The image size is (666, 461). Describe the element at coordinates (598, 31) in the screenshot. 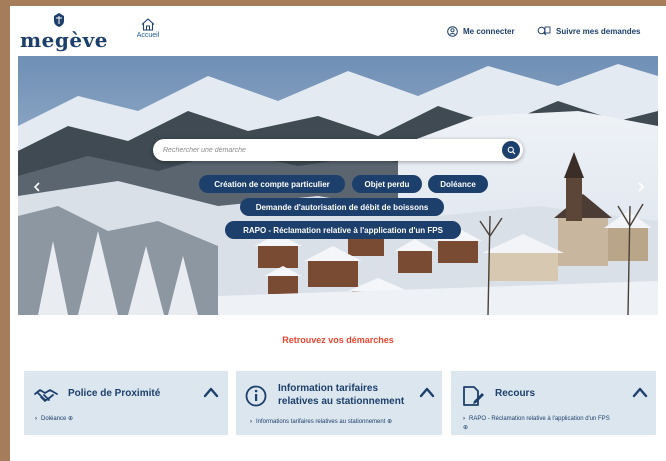

I see `track-requests-label: Suivre mes demandes` at that location.